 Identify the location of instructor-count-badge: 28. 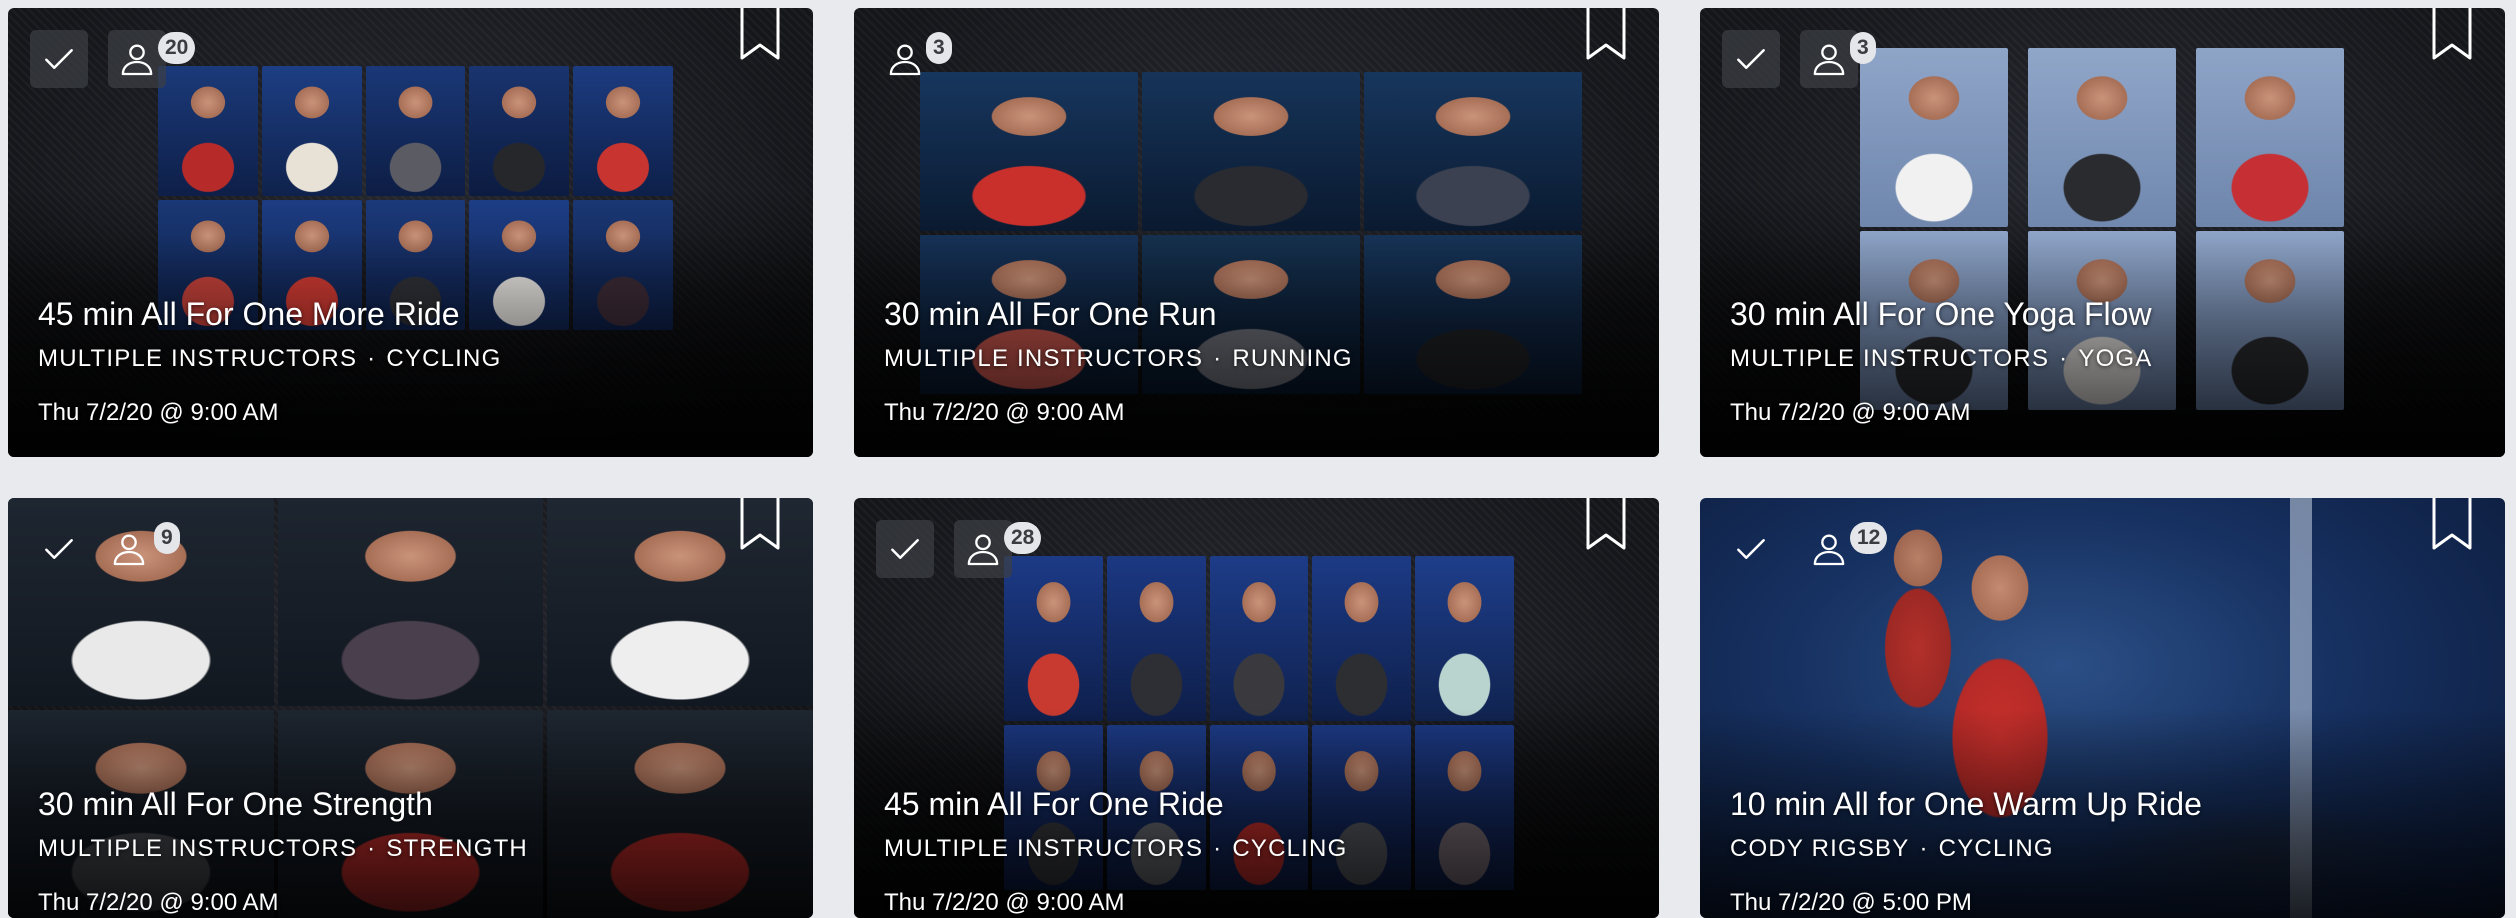
(1023, 538).